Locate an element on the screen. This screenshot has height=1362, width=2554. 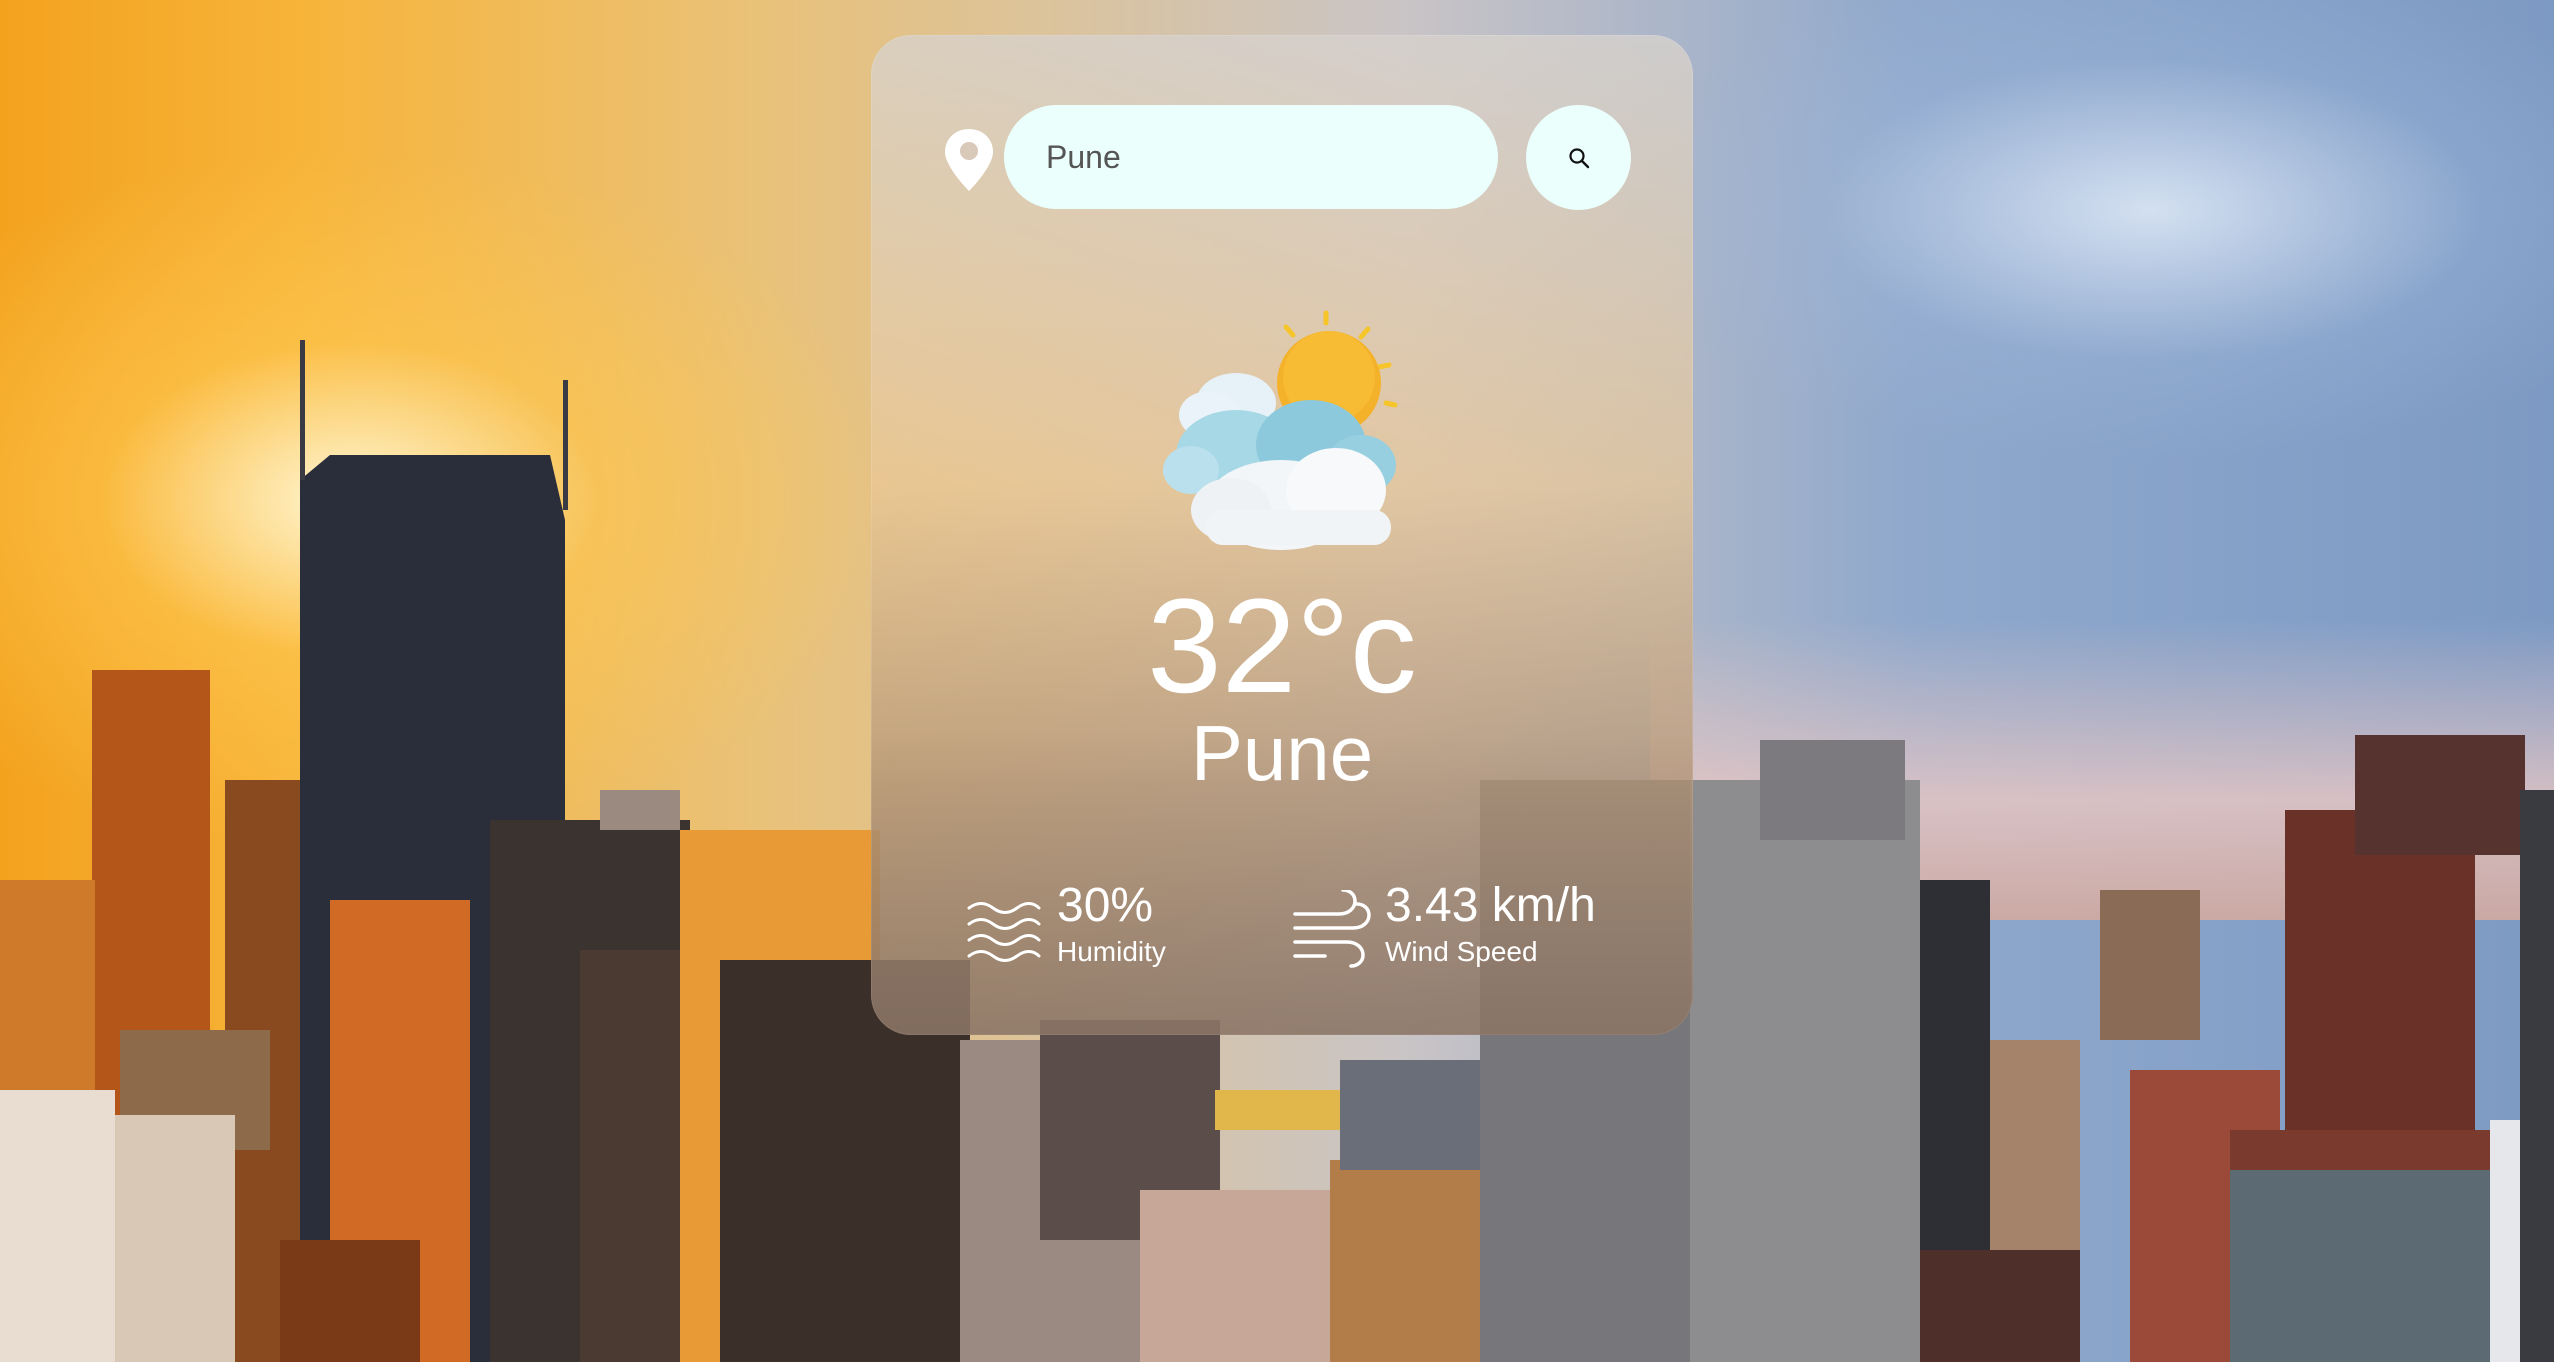
humidity-stat: 30% Humidity is located at coordinates (1064, 926).